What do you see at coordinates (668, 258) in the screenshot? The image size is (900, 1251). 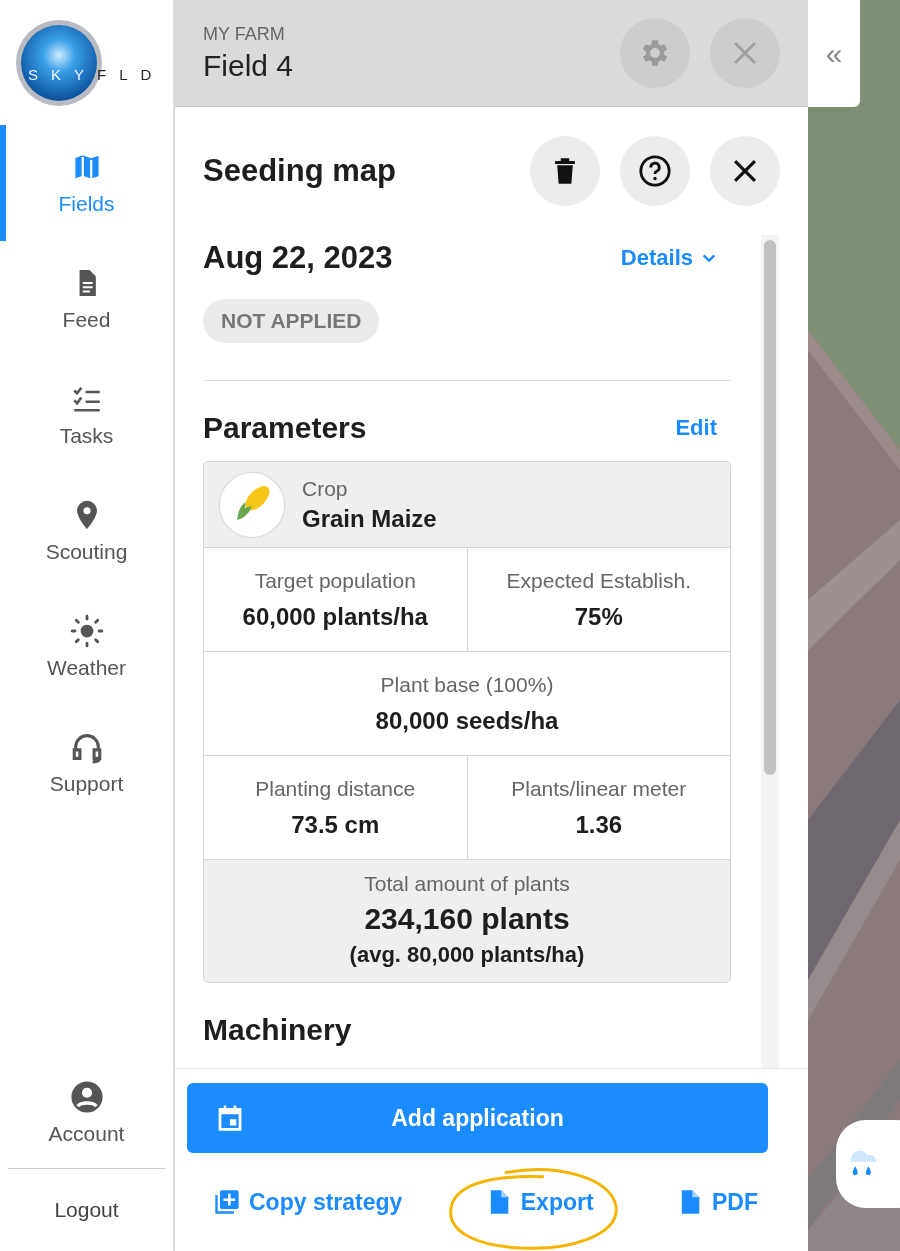 I see `details-link: Details` at bounding box center [668, 258].